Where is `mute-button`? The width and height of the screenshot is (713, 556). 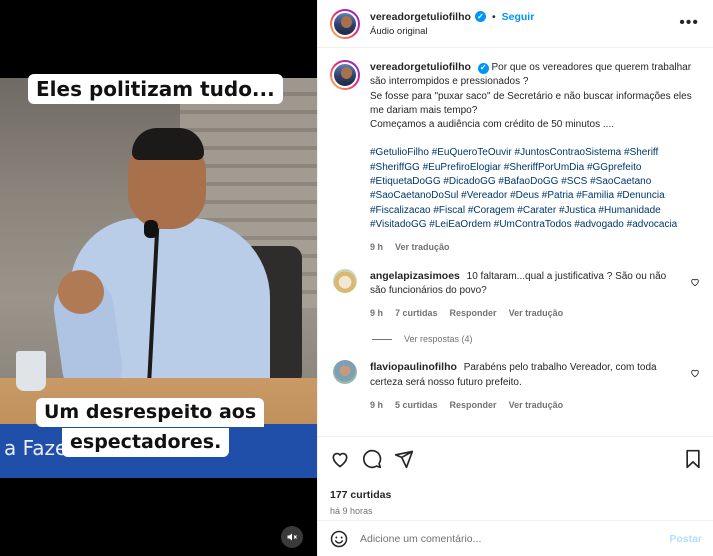 mute-button is located at coordinates (292, 537).